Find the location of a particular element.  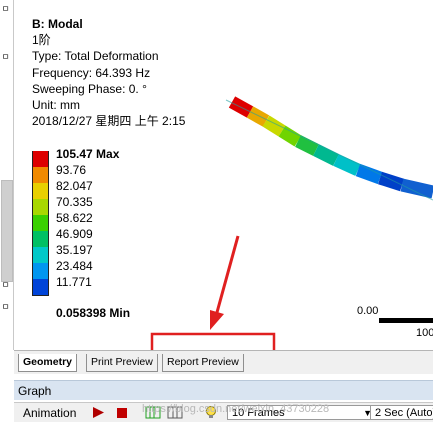

stop-icon is located at coordinates (122, 412).